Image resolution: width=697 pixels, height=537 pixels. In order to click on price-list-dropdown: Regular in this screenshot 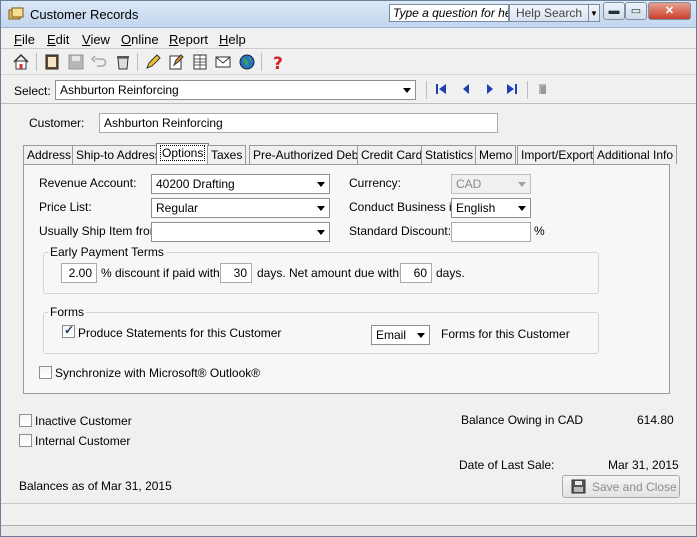, I will do `click(240, 208)`.